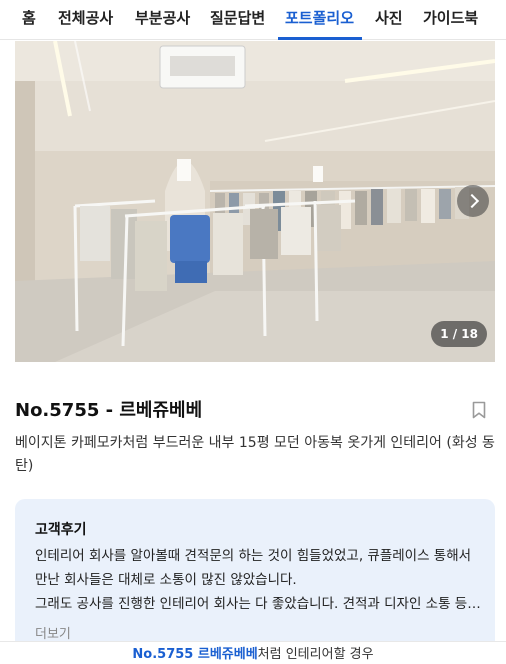 The image size is (506, 664). What do you see at coordinates (53, 632) in the screenshot?
I see `read-more-link: 더보기` at bounding box center [53, 632].